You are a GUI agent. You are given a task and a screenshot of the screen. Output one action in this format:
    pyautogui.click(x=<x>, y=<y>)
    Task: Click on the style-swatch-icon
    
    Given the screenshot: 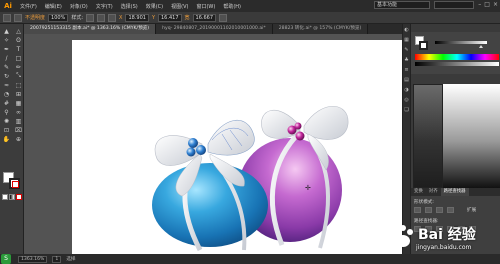 What is the action you would take?
    pyautogui.click(x=90, y=17)
    